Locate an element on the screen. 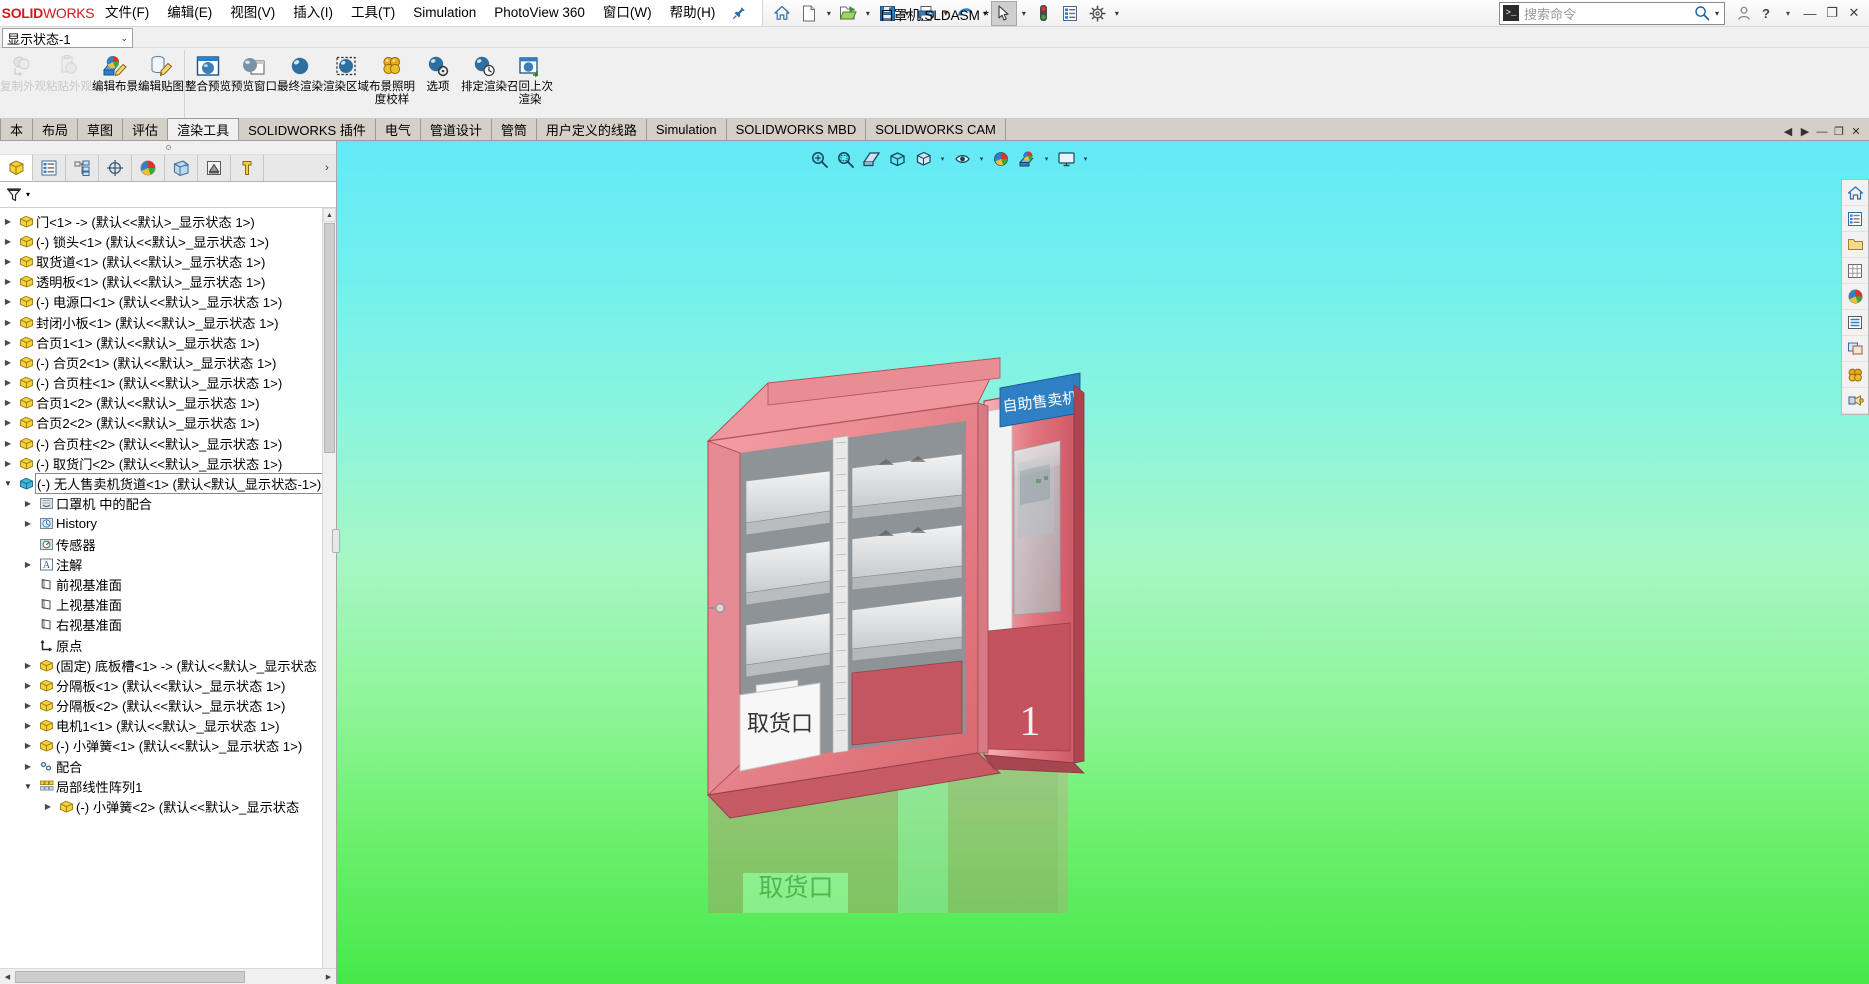 The height and width of the screenshot is (984, 1869). tree-item: ▶ 分隔板<2> (默认<<默认>_显示状态 1>) is located at coordinates (168, 706).